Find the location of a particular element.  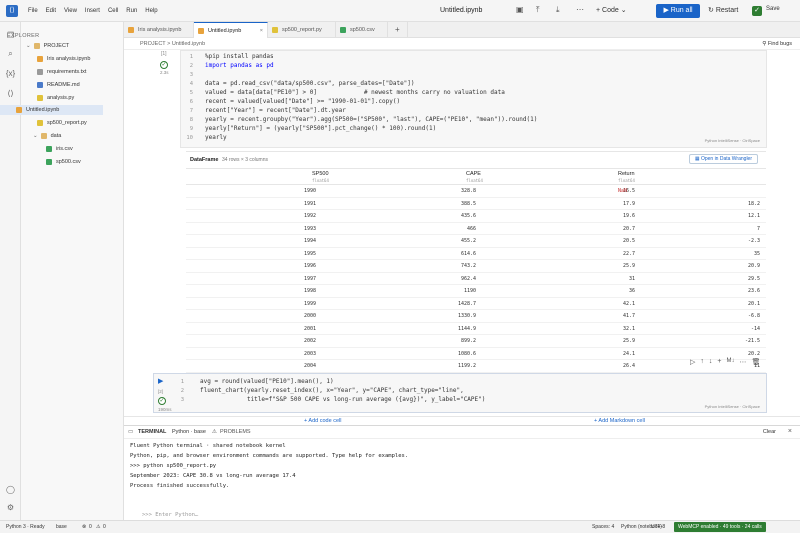

table-cell: 20.9 is located at coordinates (753, 266).